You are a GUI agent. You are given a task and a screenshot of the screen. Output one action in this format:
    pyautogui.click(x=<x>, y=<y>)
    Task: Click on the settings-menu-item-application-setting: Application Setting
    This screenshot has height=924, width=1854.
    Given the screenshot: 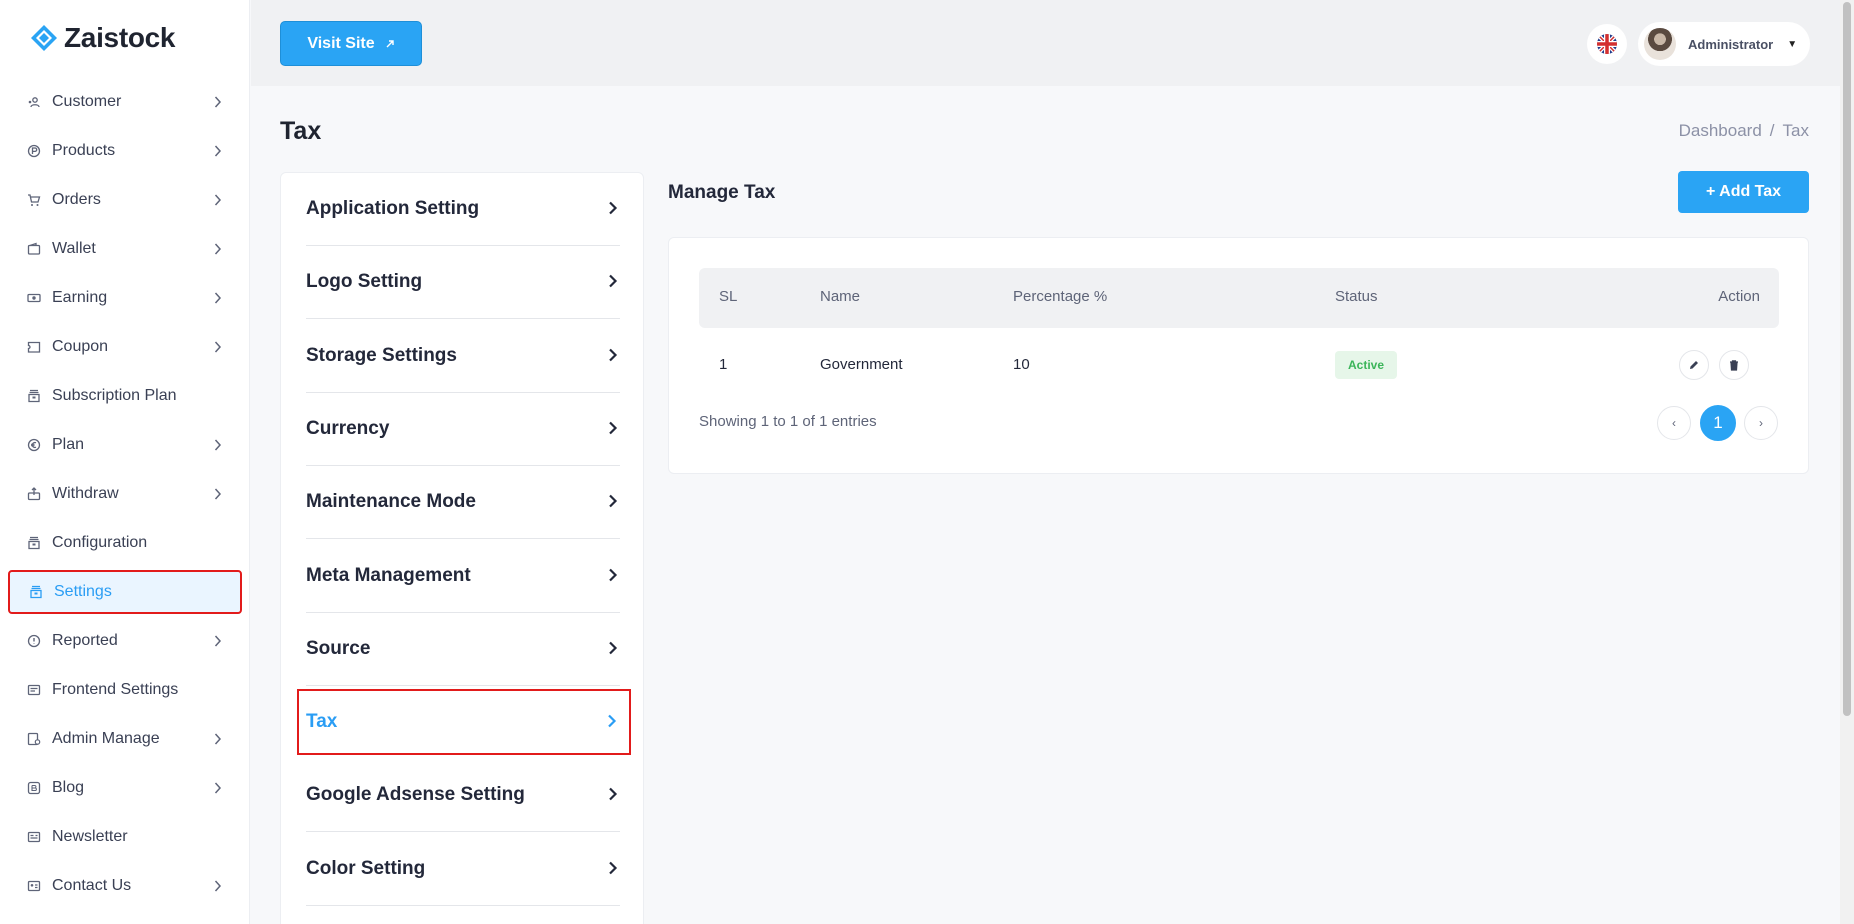 What is the action you would take?
    pyautogui.click(x=463, y=209)
    